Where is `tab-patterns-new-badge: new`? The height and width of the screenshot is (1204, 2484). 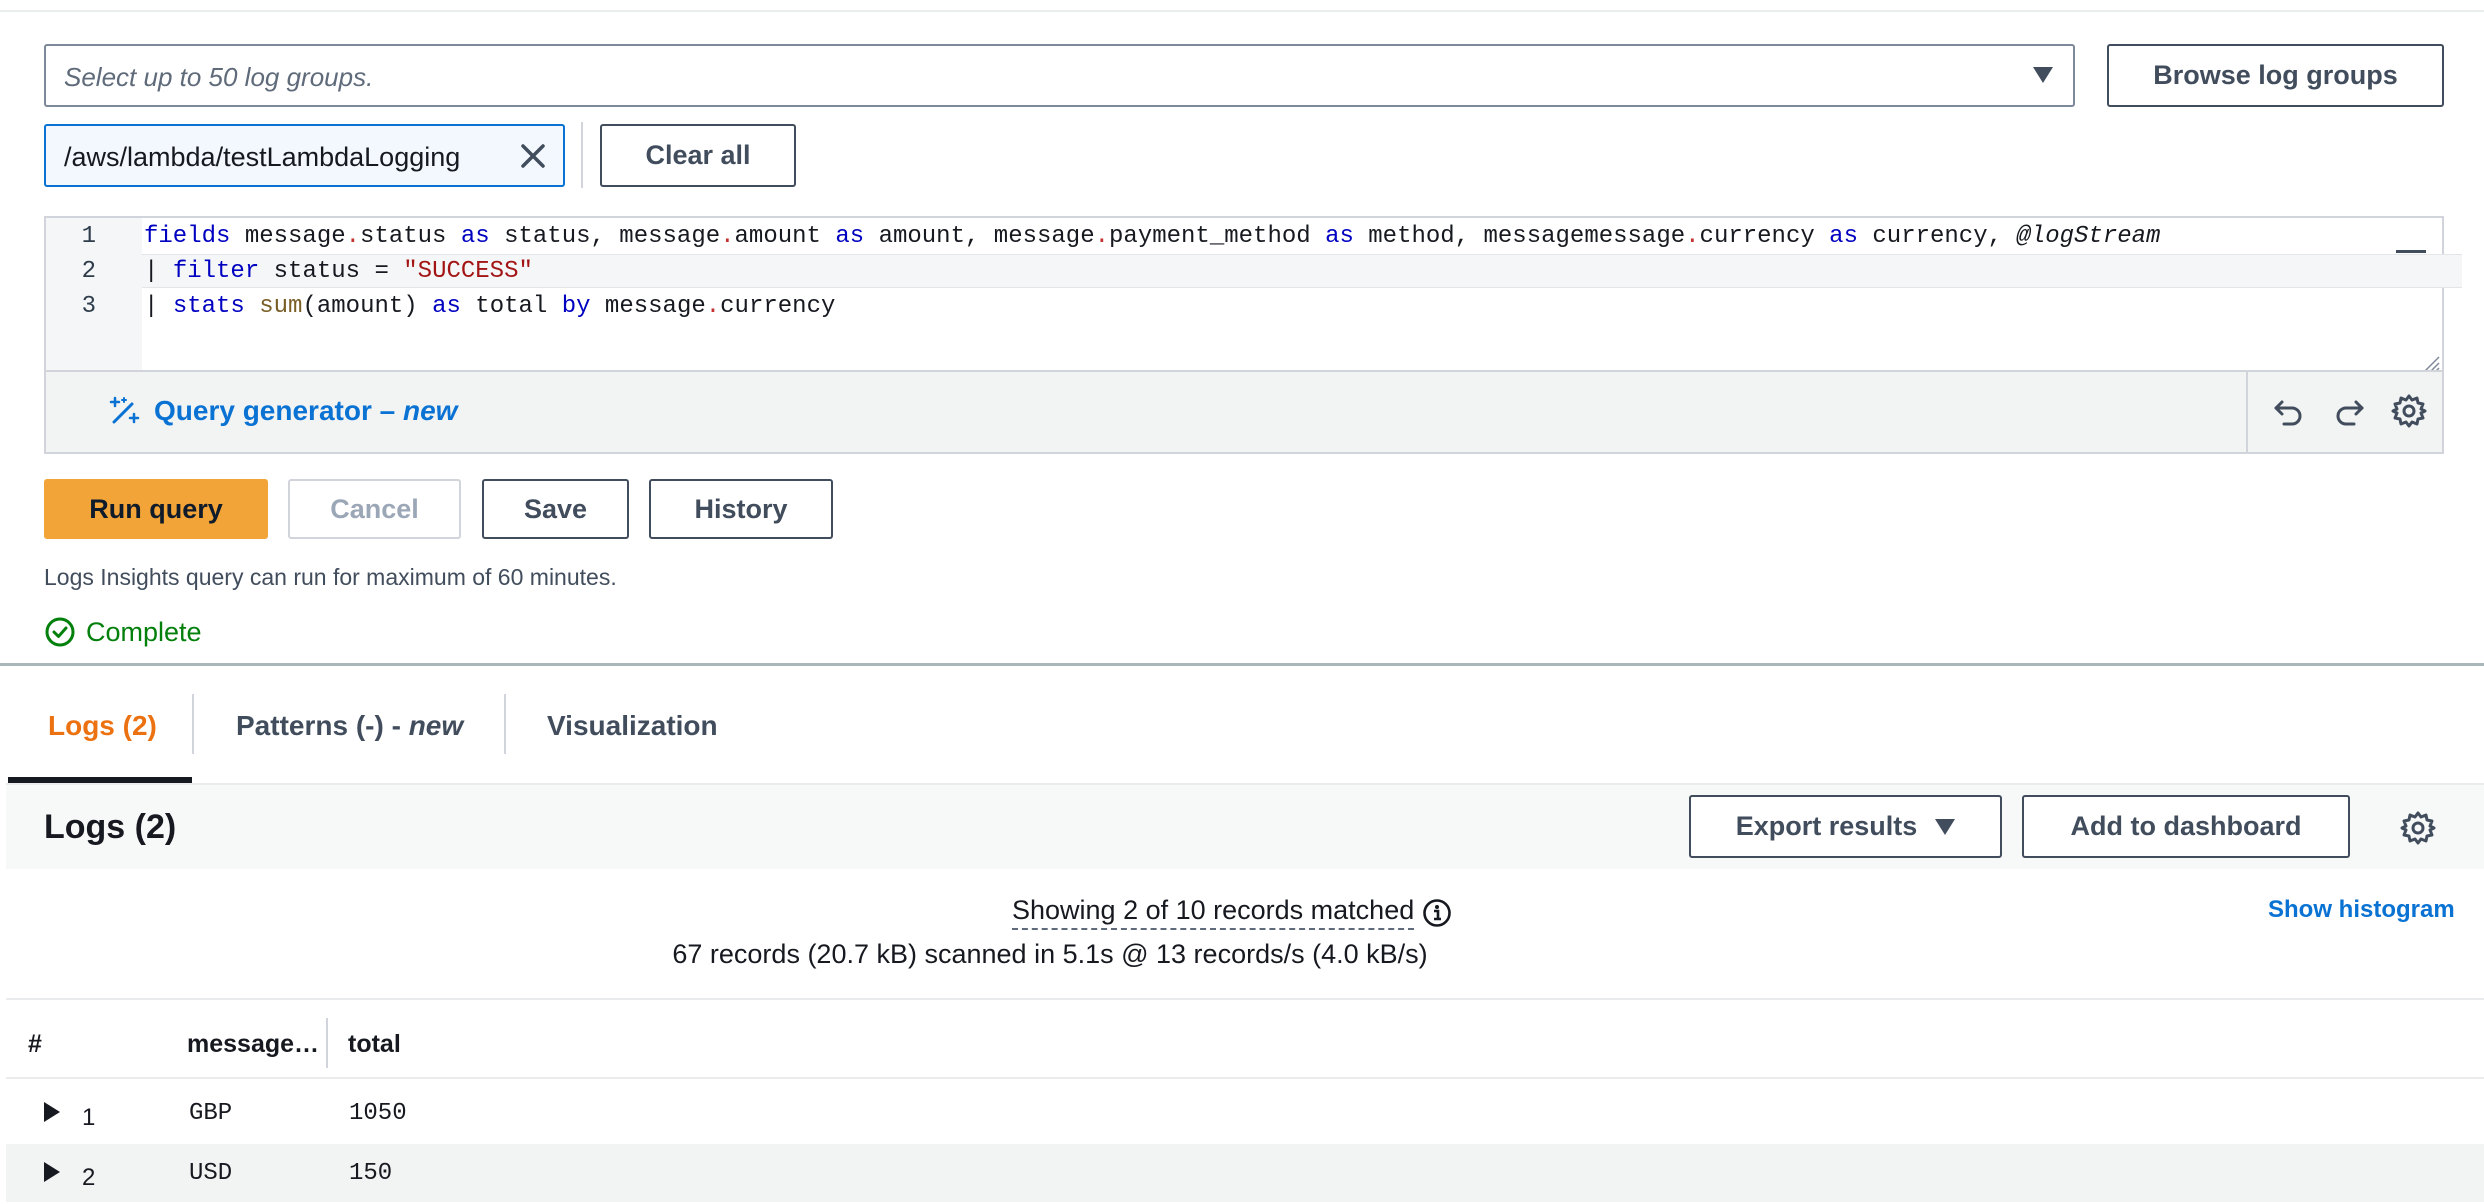
tab-patterns-new-badge: new is located at coordinates (436, 725).